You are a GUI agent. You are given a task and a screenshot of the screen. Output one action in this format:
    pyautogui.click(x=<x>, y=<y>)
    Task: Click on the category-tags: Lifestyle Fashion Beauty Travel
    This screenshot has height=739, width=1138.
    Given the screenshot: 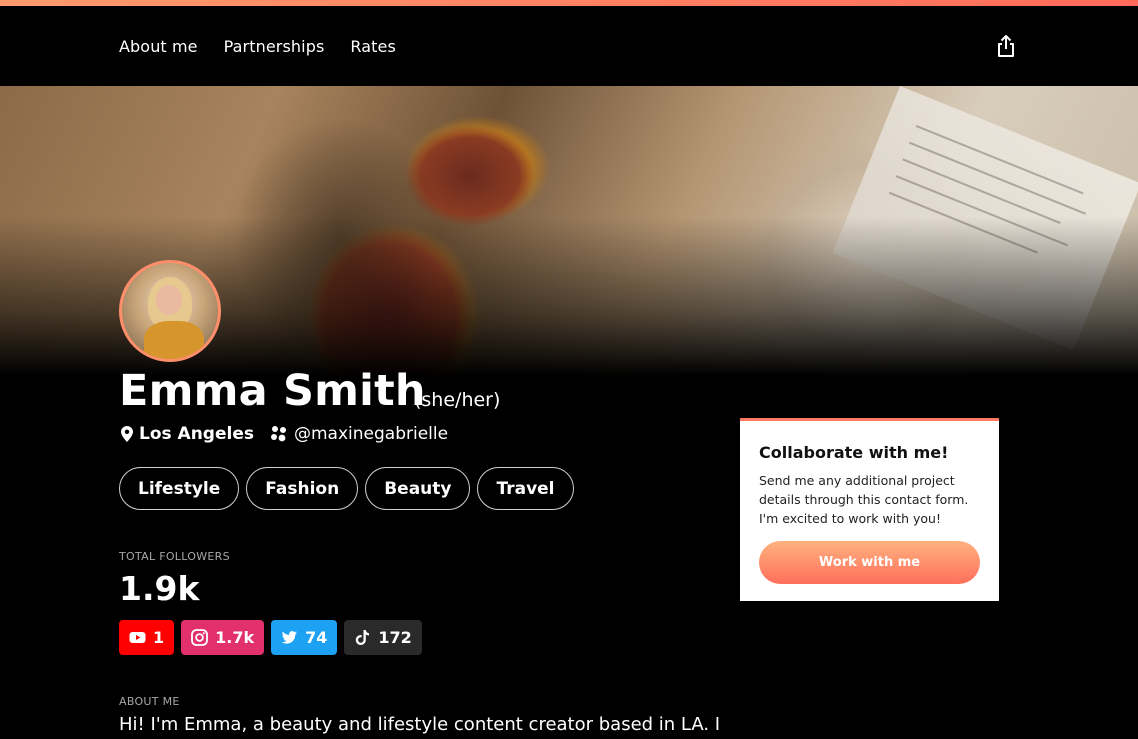 What is the action you would take?
    pyautogui.click(x=346, y=488)
    